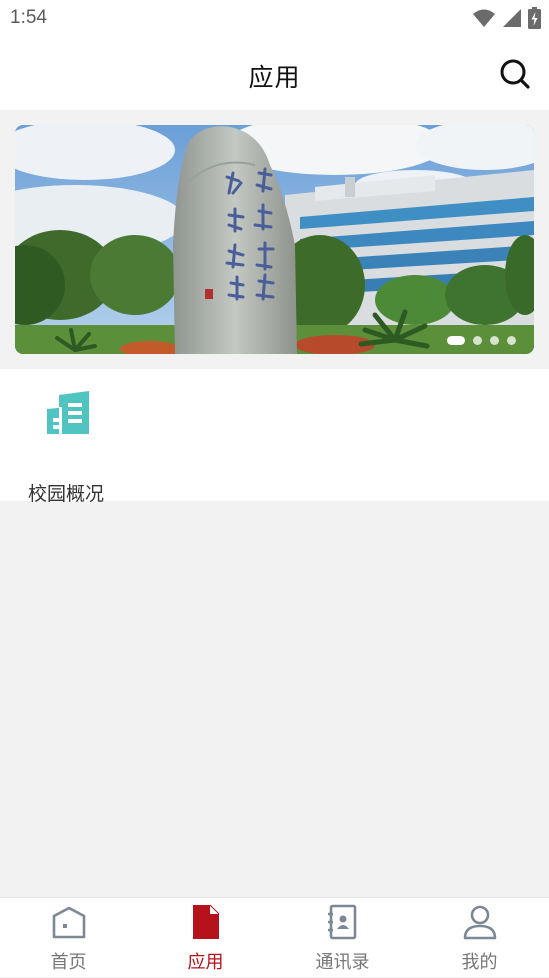 The image size is (549, 978). What do you see at coordinates (66, 494) in the screenshot?
I see `app-item-label: 校园概况` at bounding box center [66, 494].